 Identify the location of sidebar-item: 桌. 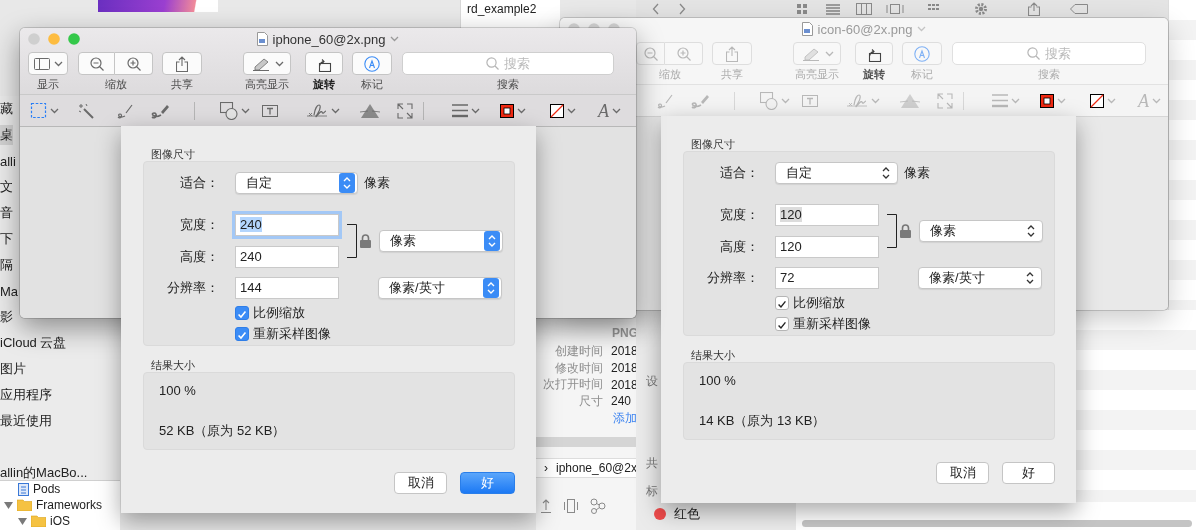
(6, 135).